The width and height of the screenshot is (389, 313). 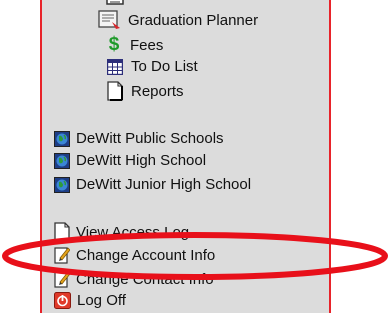 I want to click on menu-item-view-access-log: View Access Log, so click(x=121, y=232).